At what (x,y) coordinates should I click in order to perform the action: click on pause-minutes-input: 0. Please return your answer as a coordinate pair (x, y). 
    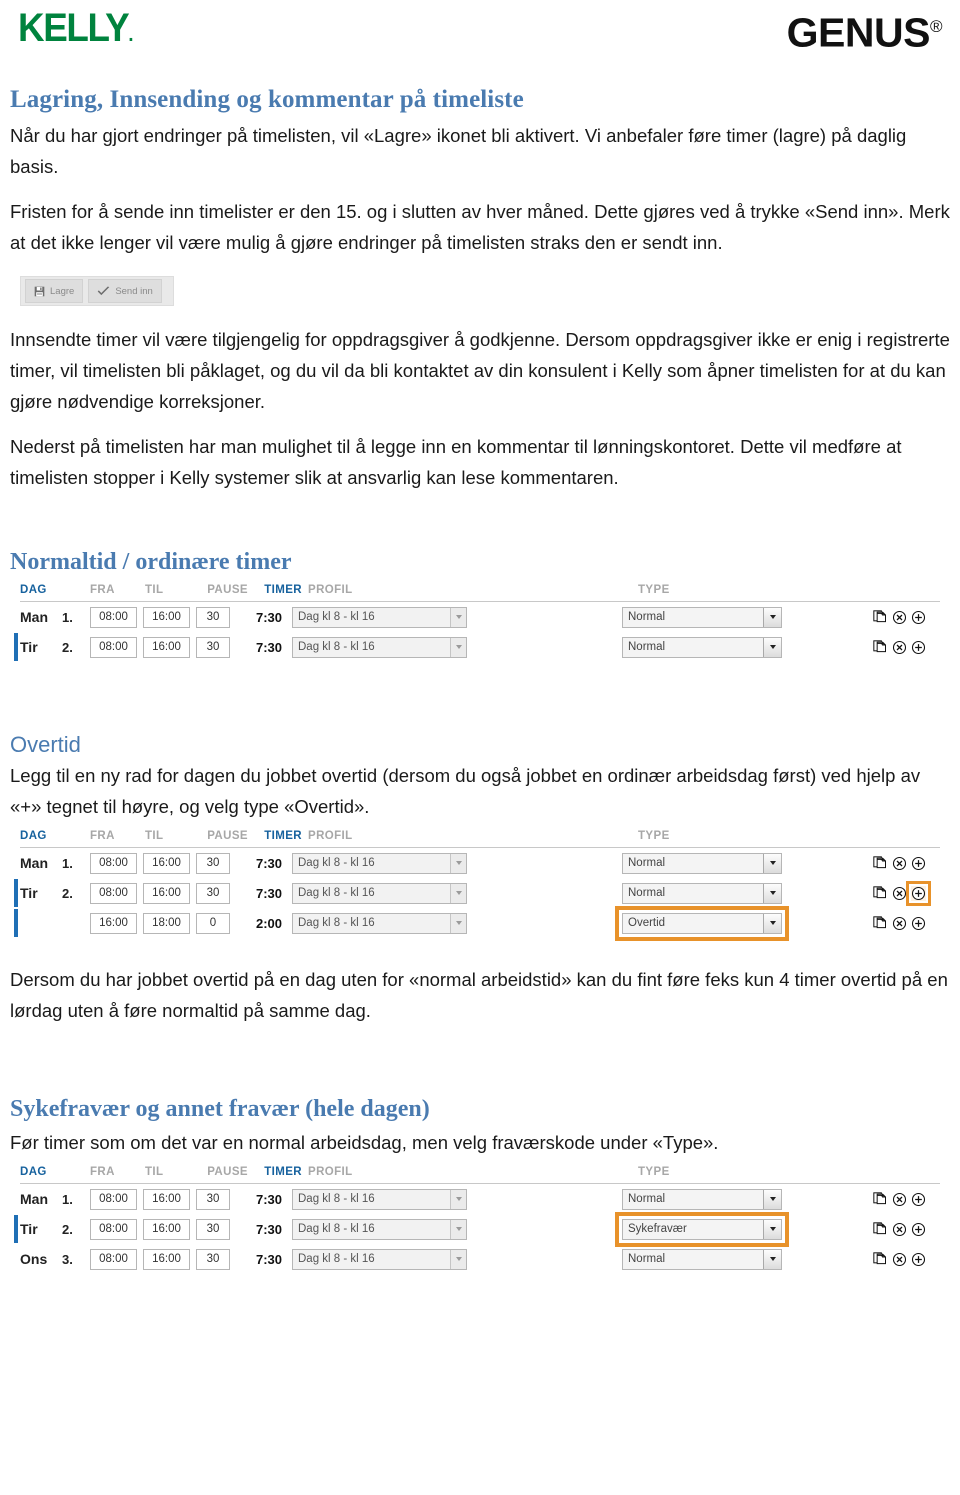
    Looking at the image, I should click on (213, 923).